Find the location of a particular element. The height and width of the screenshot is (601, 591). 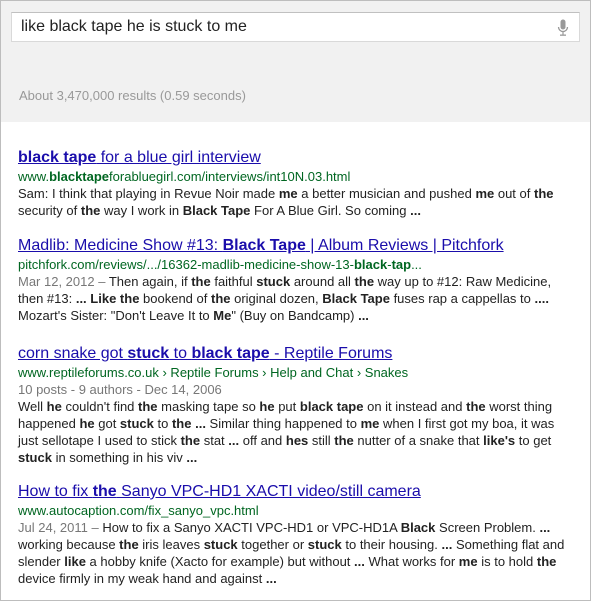

result-meta: 10 posts - 9 authors - Dec 14, 2006 is located at coordinates (120, 389).